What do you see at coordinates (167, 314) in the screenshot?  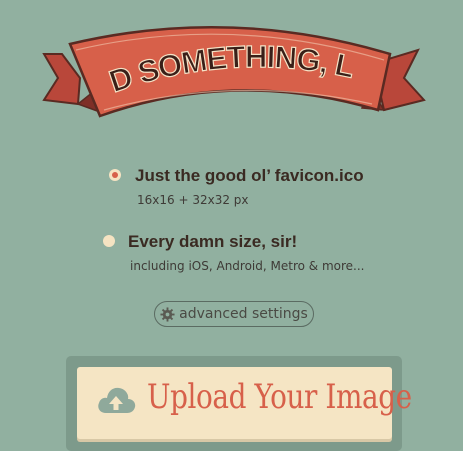 I see `gear-icon` at bounding box center [167, 314].